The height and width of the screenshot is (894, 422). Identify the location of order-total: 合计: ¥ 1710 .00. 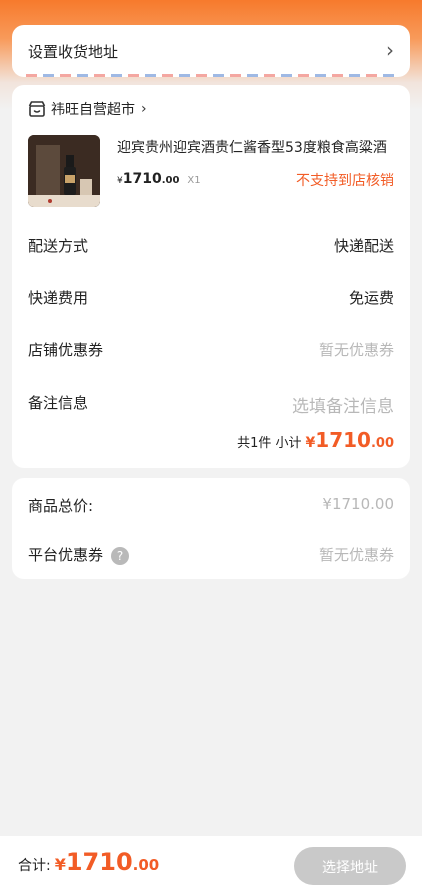
(88, 862).